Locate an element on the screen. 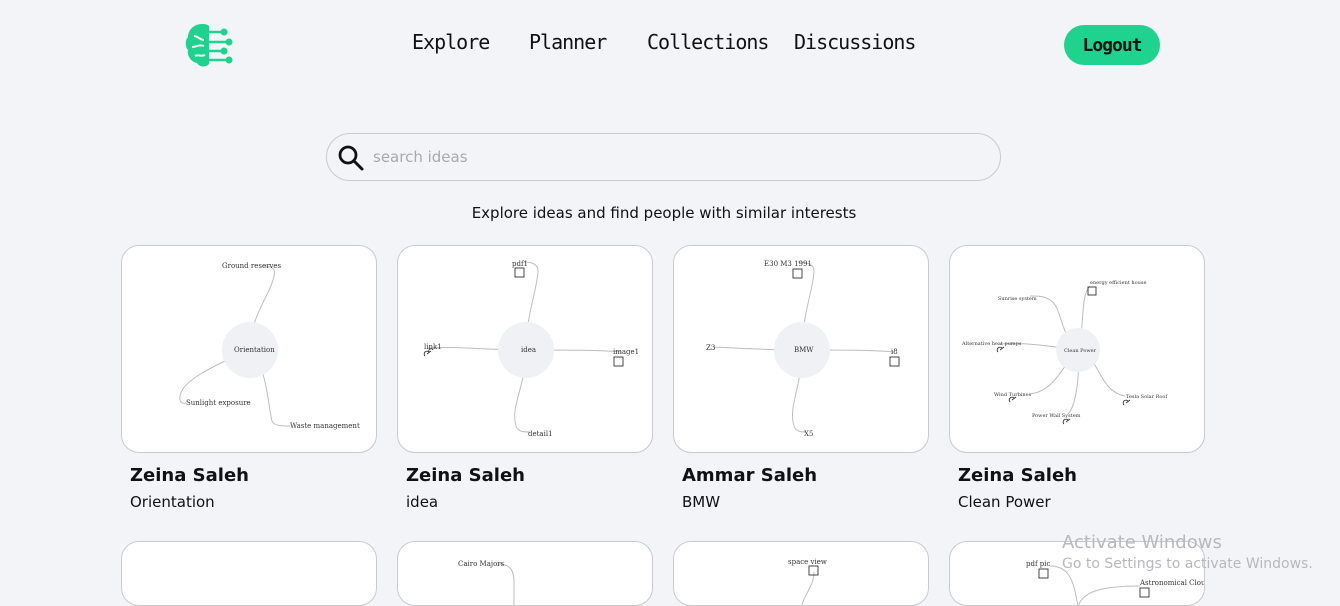 The image size is (1340, 606). mindmap-node: image1 is located at coordinates (626, 352).